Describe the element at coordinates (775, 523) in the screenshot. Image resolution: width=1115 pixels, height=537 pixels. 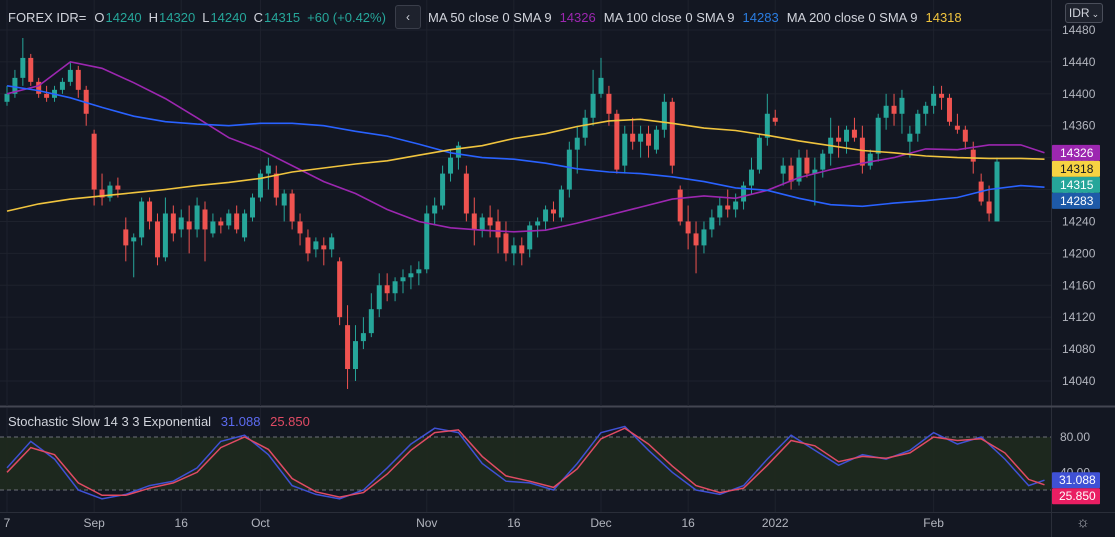
I see `time-tick-label: 2022` at that location.